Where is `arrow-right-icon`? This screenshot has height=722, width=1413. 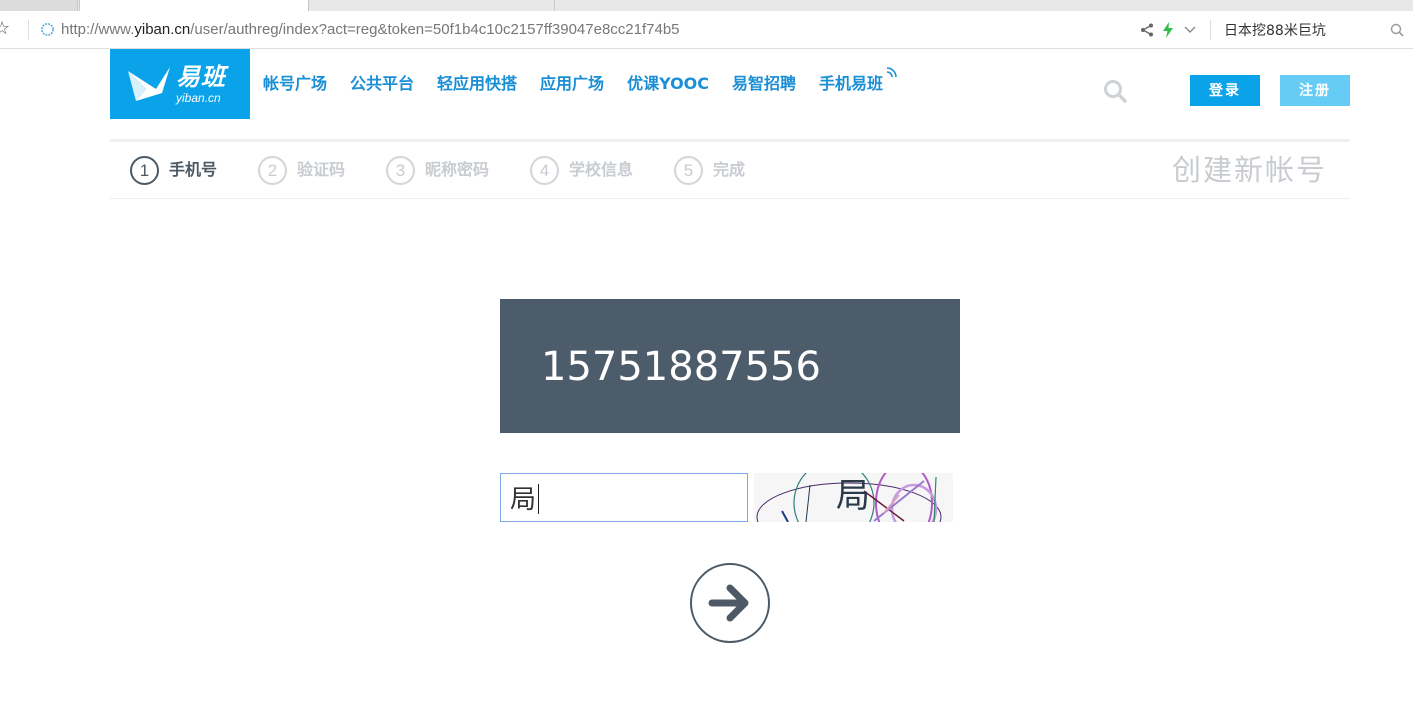
arrow-right-icon is located at coordinates (728, 603).